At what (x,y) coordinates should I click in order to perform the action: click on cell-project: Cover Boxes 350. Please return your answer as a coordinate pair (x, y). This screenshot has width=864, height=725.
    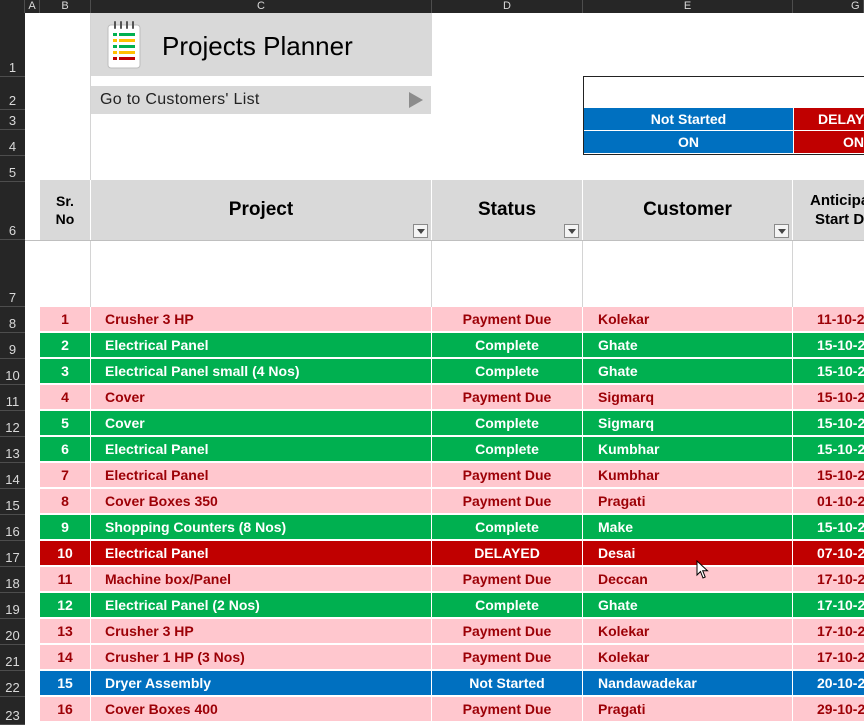
    Looking at the image, I should click on (261, 501).